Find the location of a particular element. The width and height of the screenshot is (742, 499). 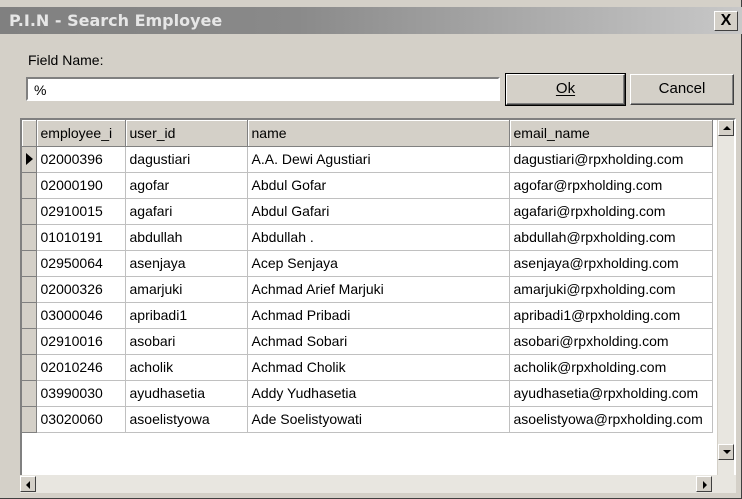

cell-employee-id: 02000190 is located at coordinates (81, 185).